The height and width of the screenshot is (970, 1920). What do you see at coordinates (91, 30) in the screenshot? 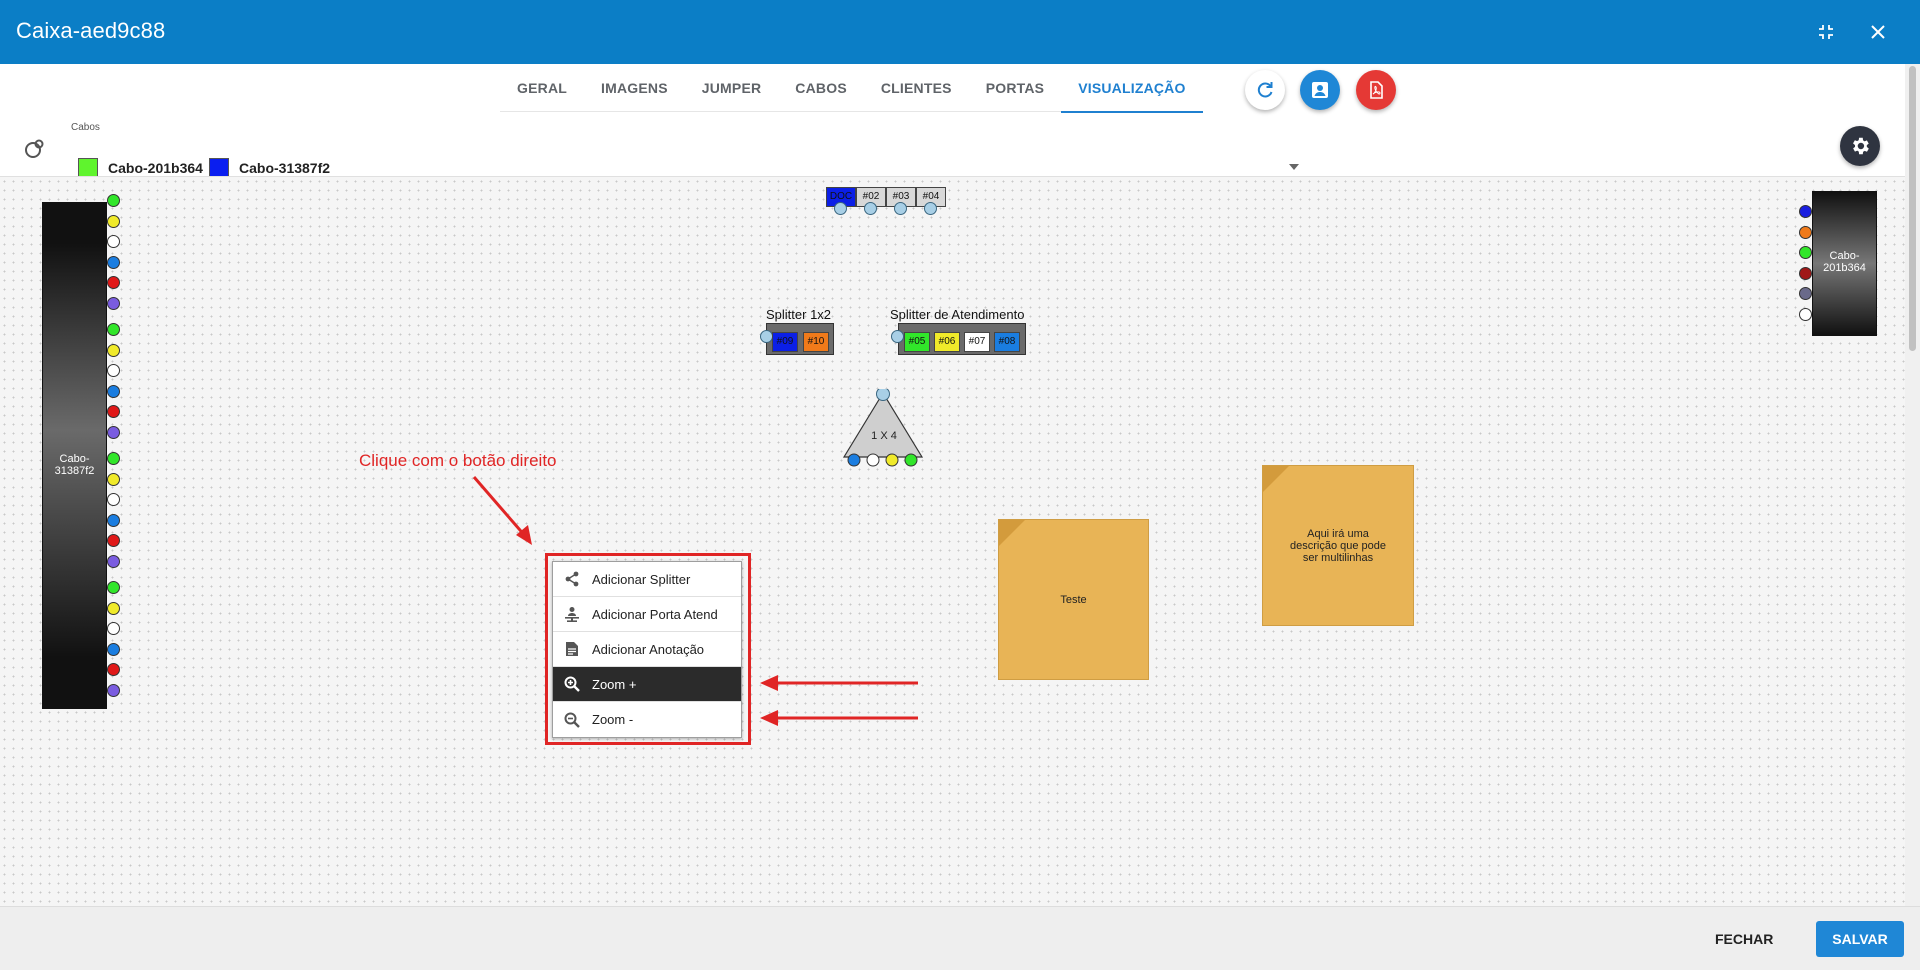
I see `dialog-title: Caixa-aed9c88` at bounding box center [91, 30].